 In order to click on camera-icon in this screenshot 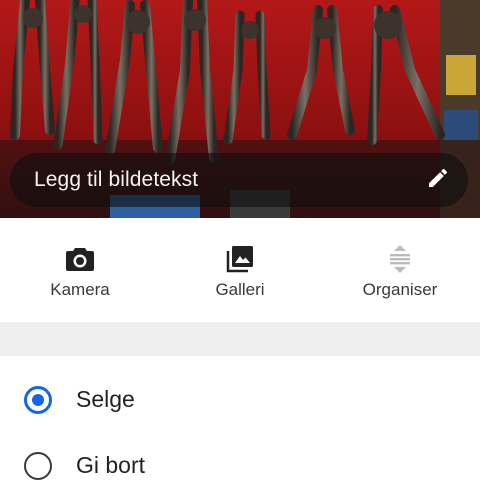, I will do `click(80, 259)`.